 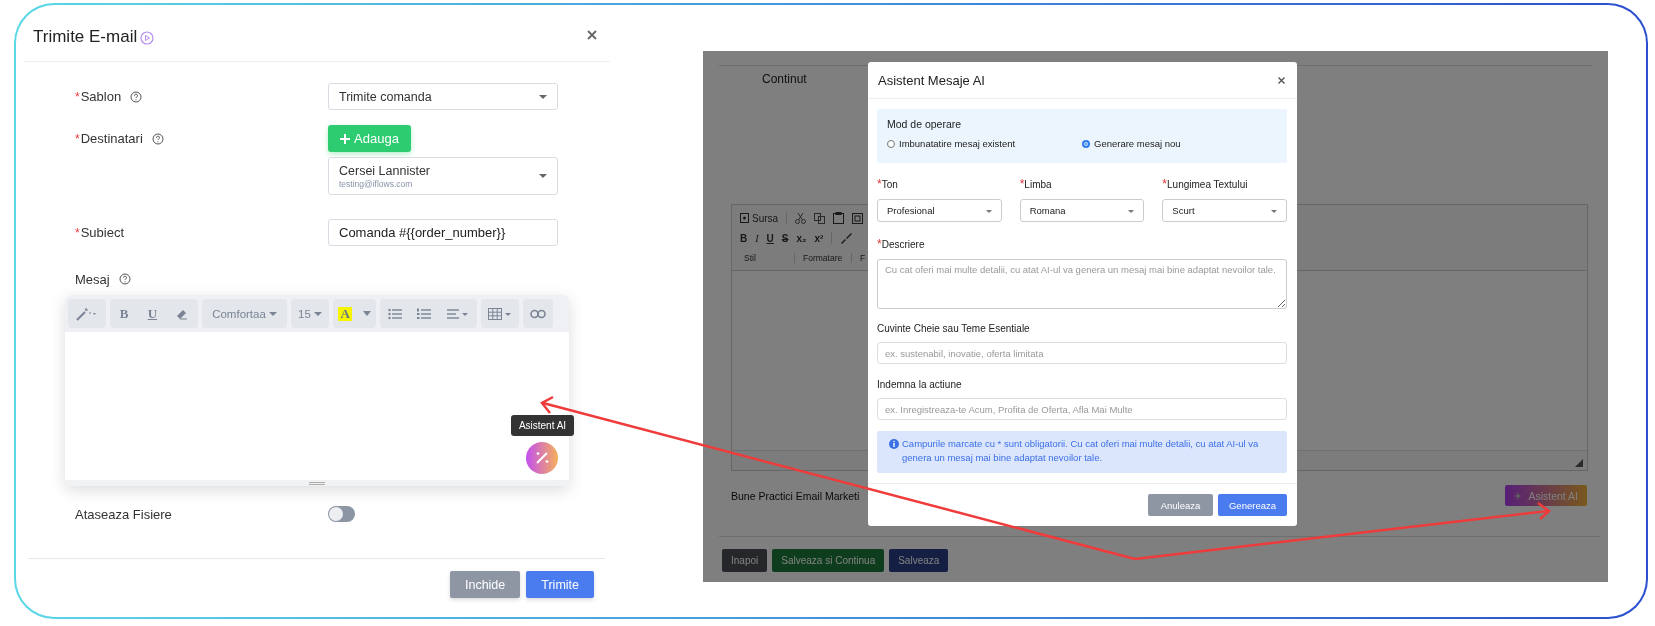 What do you see at coordinates (919, 384) in the screenshot?
I see `field-label: Indemna la actiune` at bounding box center [919, 384].